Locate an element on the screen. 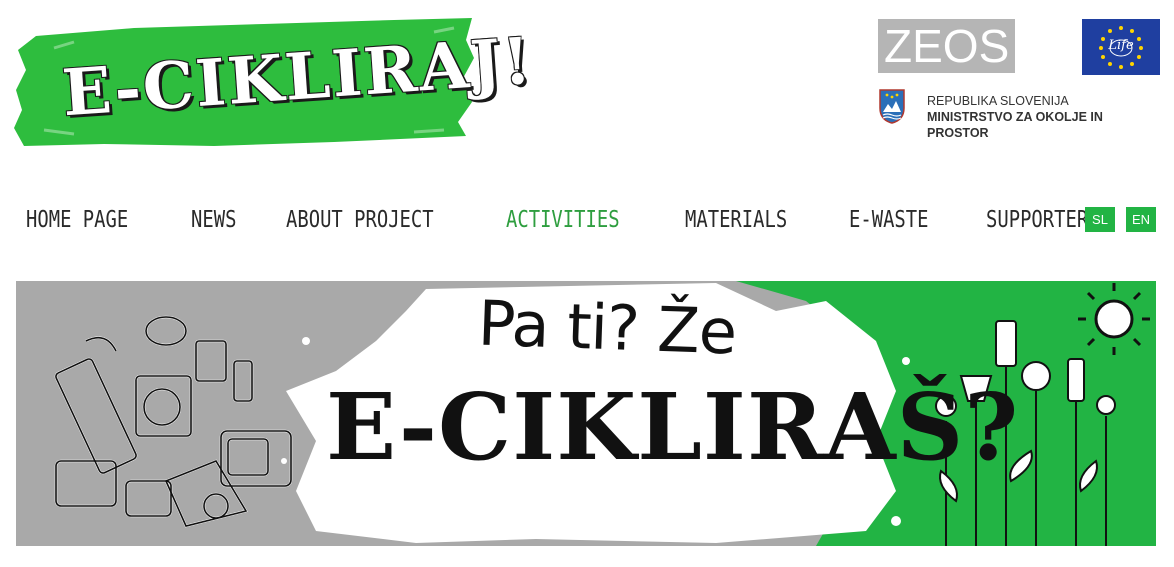 The image size is (1174, 567). zeos-letter: Z is located at coordinates (898, 46).